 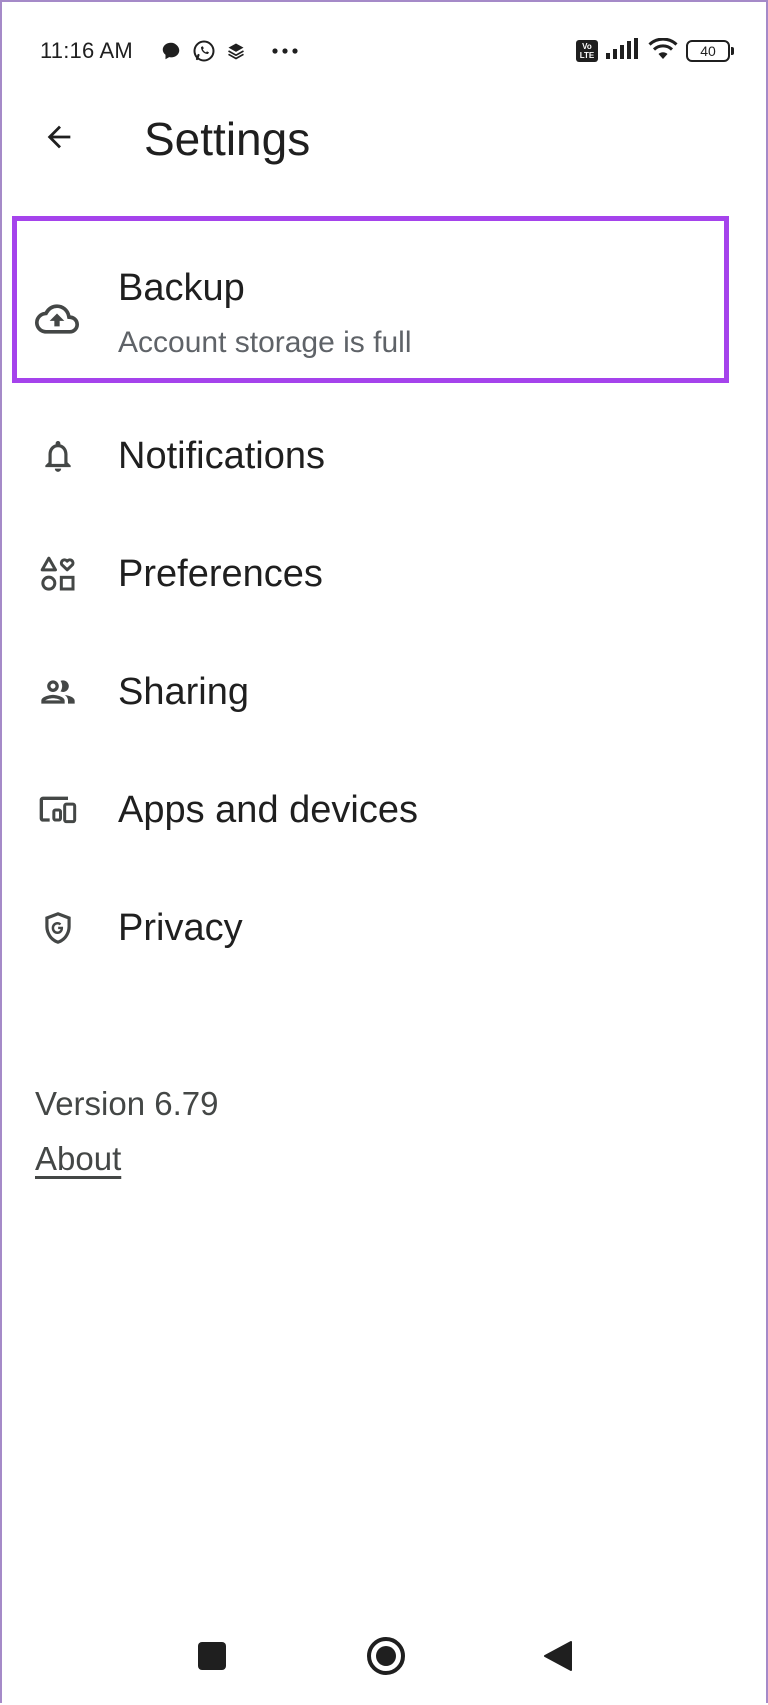 What do you see at coordinates (663, 51) in the screenshot?
I see `wifi-icon` at bounding box center [663, 51].